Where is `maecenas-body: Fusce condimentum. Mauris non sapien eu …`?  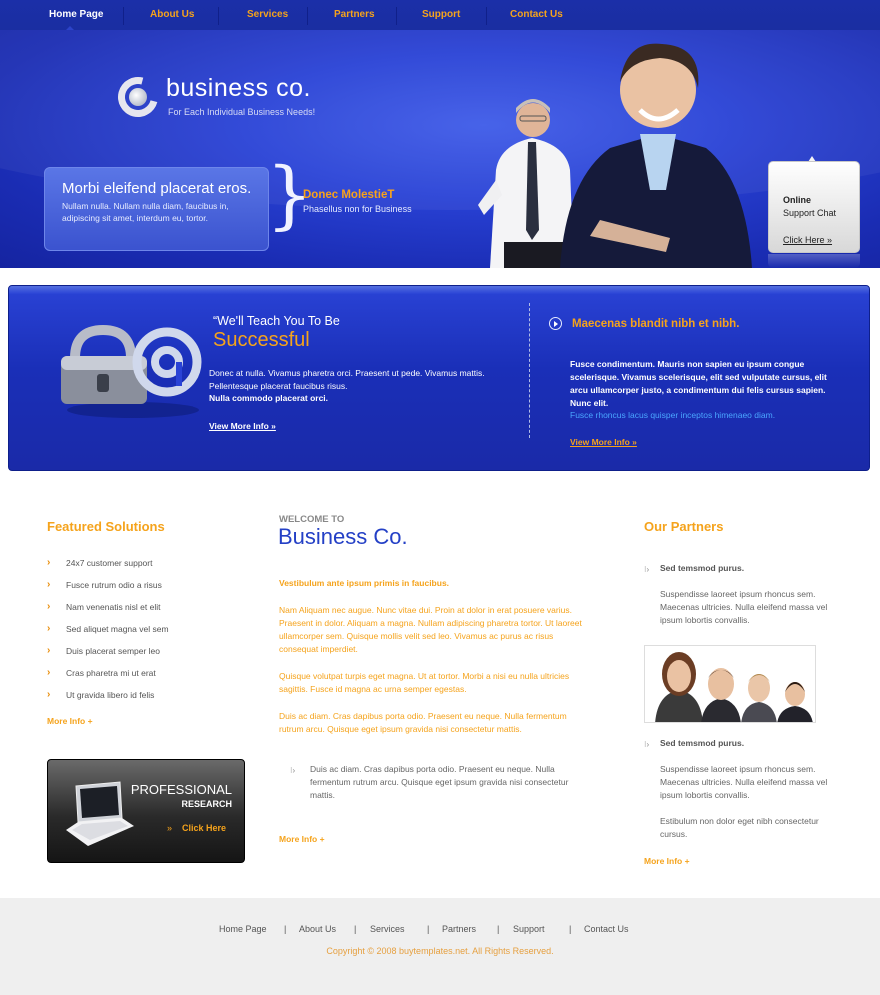 maecenas-body: Fusce condimentum. Mauris non sapien eu … is located at coordinates (698, 383).